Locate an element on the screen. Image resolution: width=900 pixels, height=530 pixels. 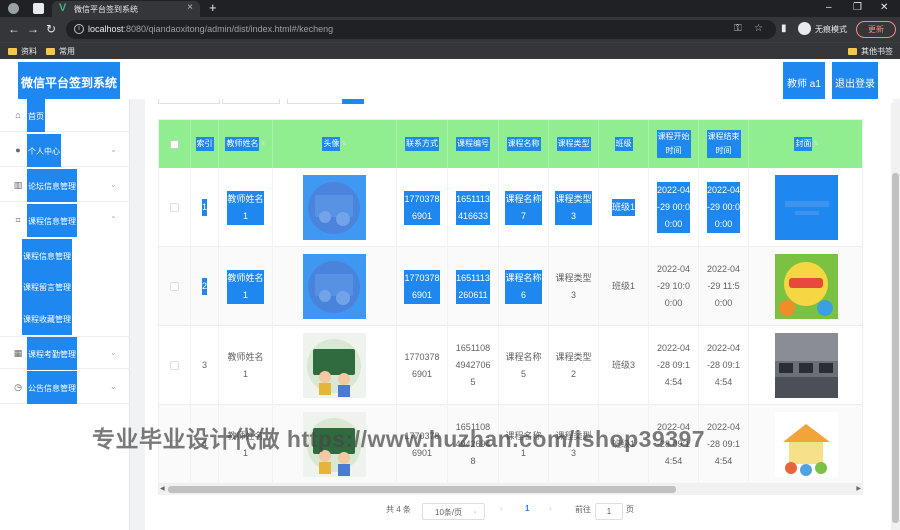
browser-tab-active: V 微信平台签到系统 × is located at coordinates (126, 9).